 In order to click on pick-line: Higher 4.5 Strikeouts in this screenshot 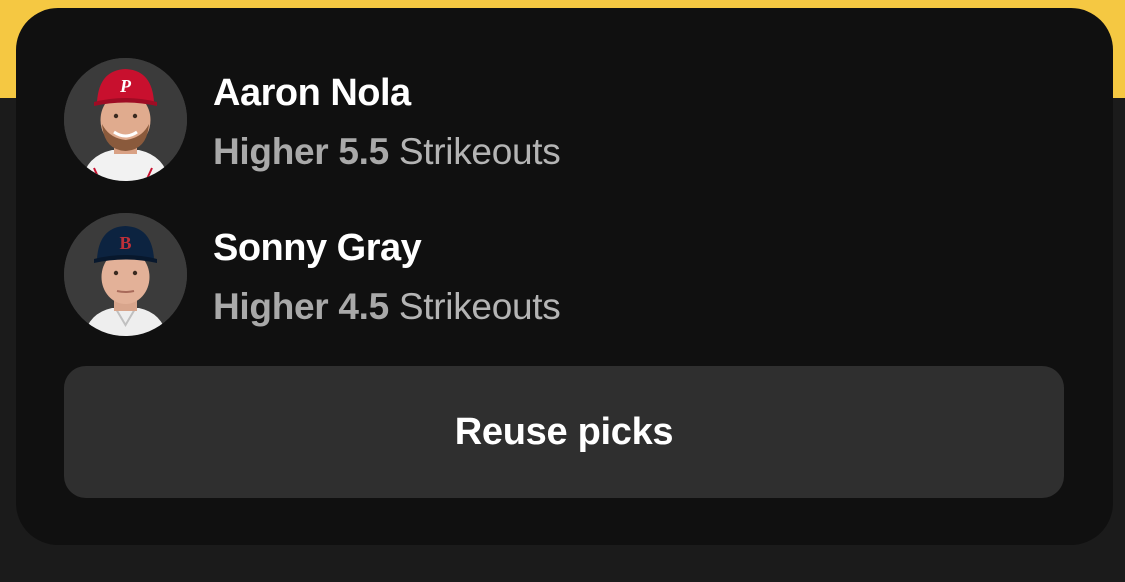, I will do `click(387, 307)`.